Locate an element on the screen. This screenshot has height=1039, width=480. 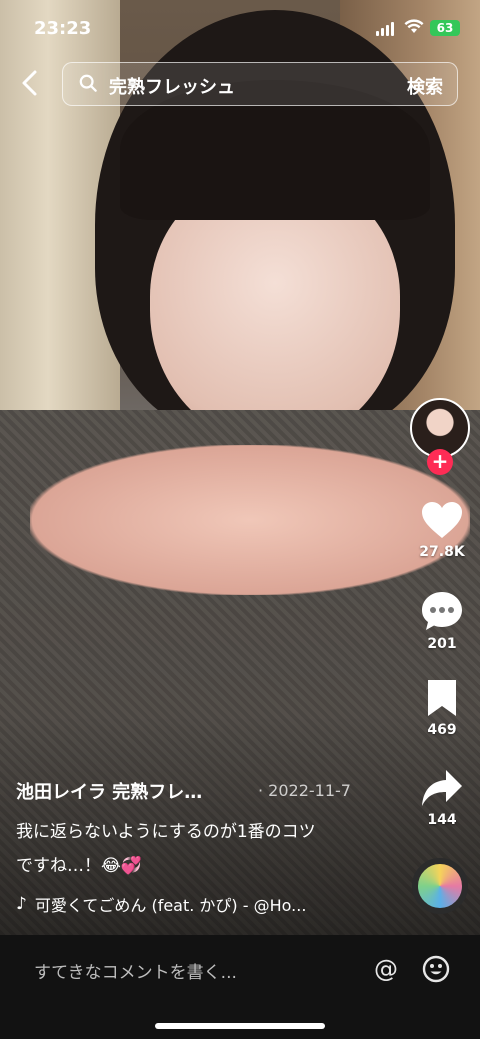
caption-line-2: ですね…！😂💞 is located at coordinates (79, 866).